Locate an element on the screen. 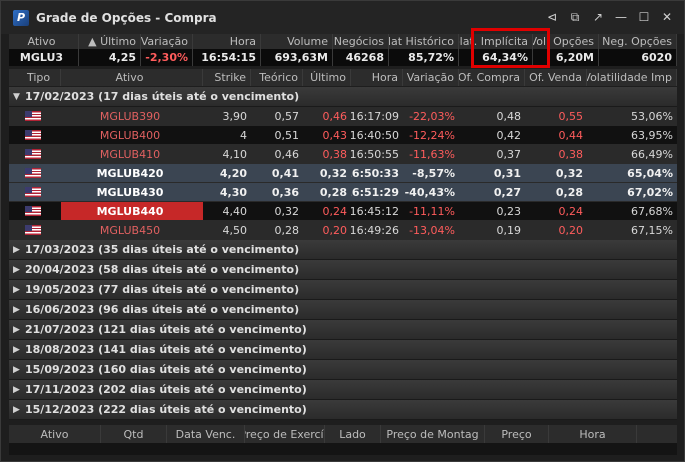 This screenshot has height=462, width=685. strike-cell: 3,90 is located at coordinates (235, 116).